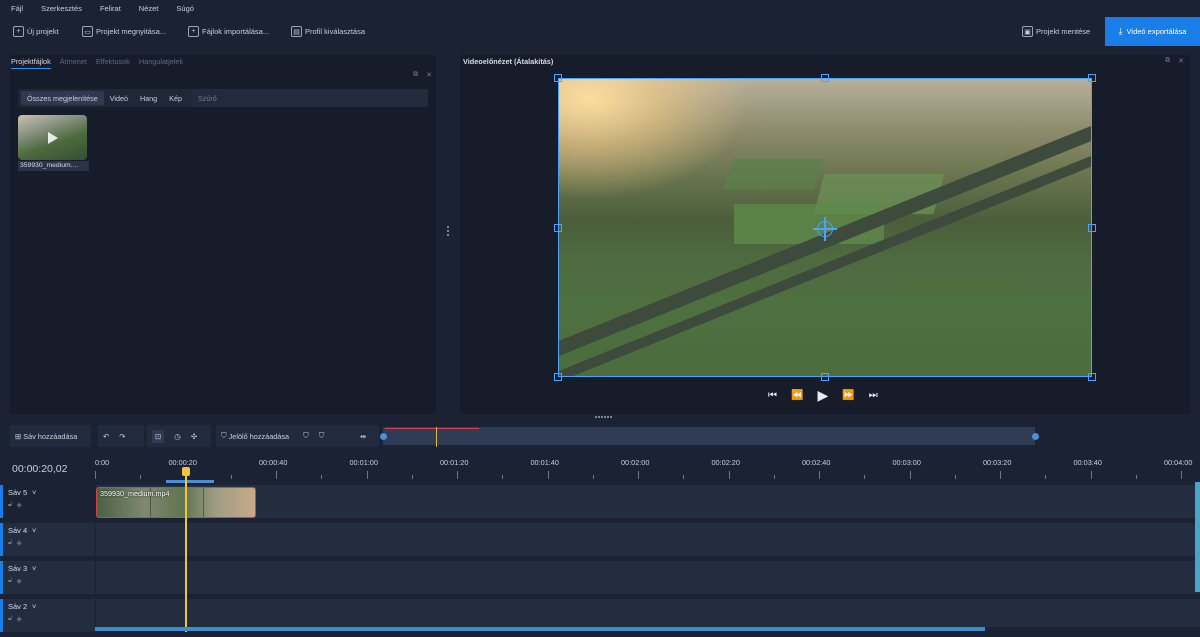  What do you see at coordinates (772, 395) in the screenshot?
I see `skip-start-icon: ⏮` at bounding box center [772, 395].